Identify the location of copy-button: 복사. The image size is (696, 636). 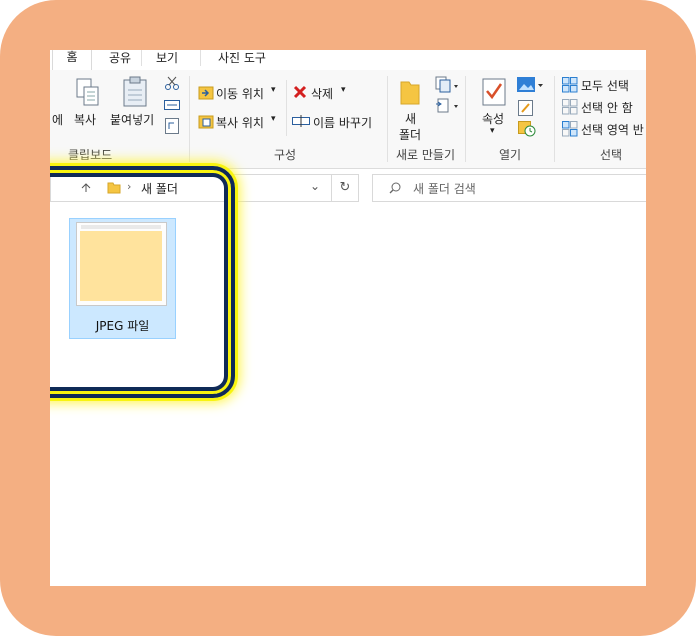
(85, 119).